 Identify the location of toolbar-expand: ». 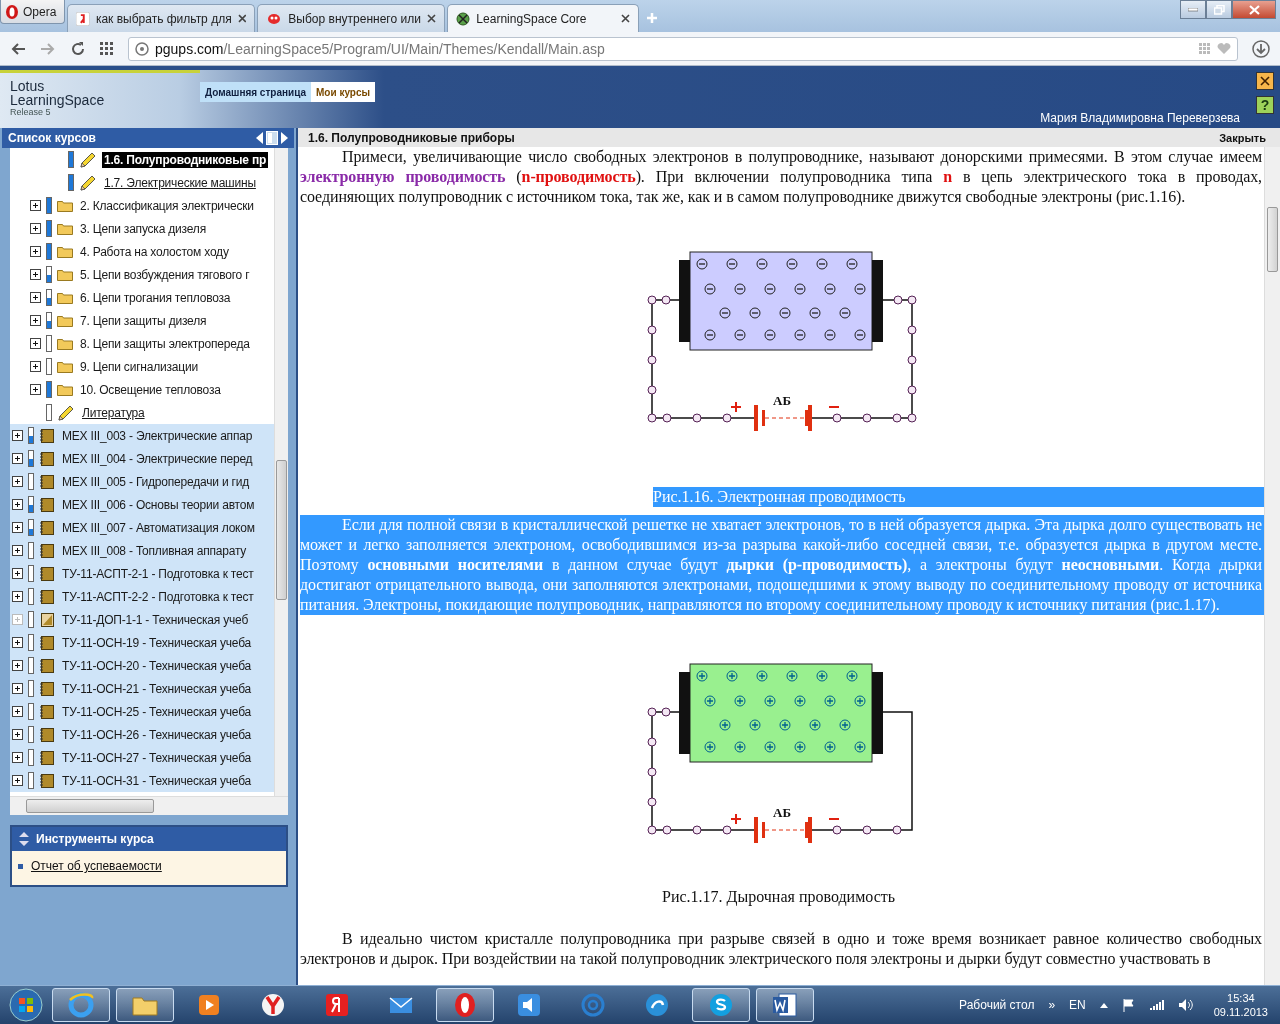
(1052, 1005).